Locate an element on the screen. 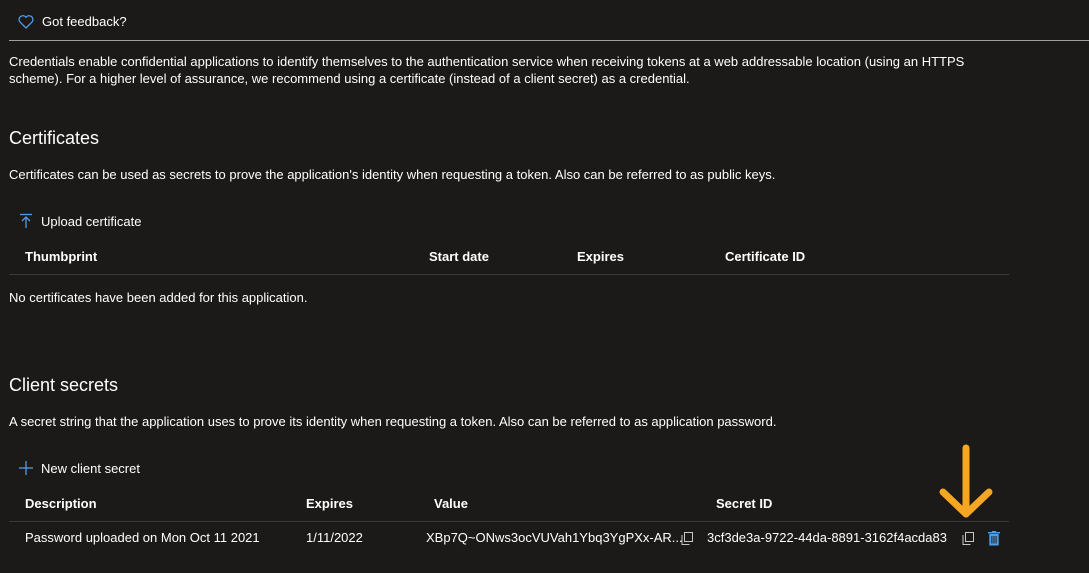  new-client-secret-label: New client secret is located at coordinates (90, 468).